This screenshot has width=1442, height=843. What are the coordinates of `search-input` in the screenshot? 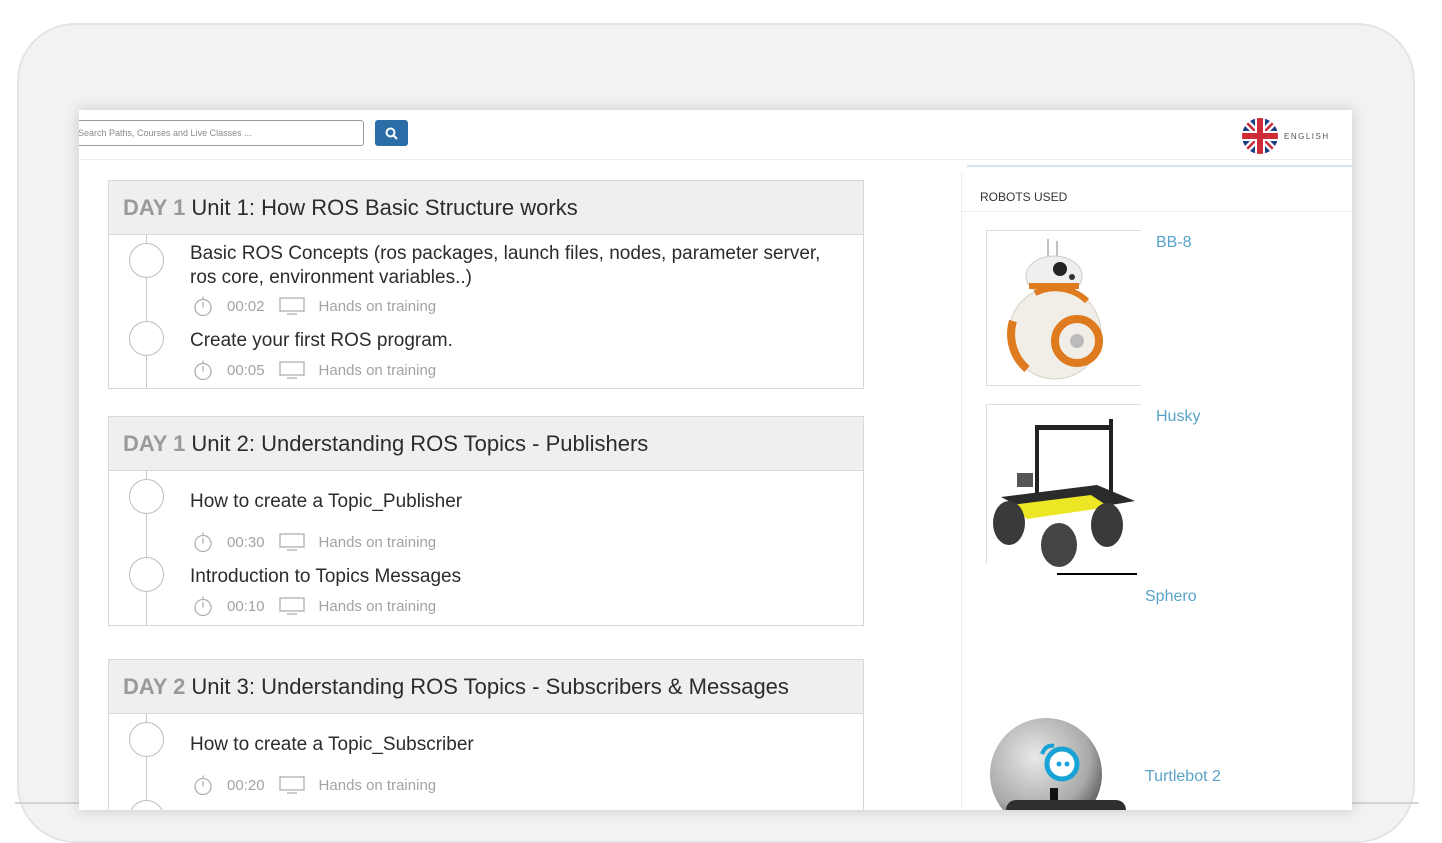 It's located at (221, 133).